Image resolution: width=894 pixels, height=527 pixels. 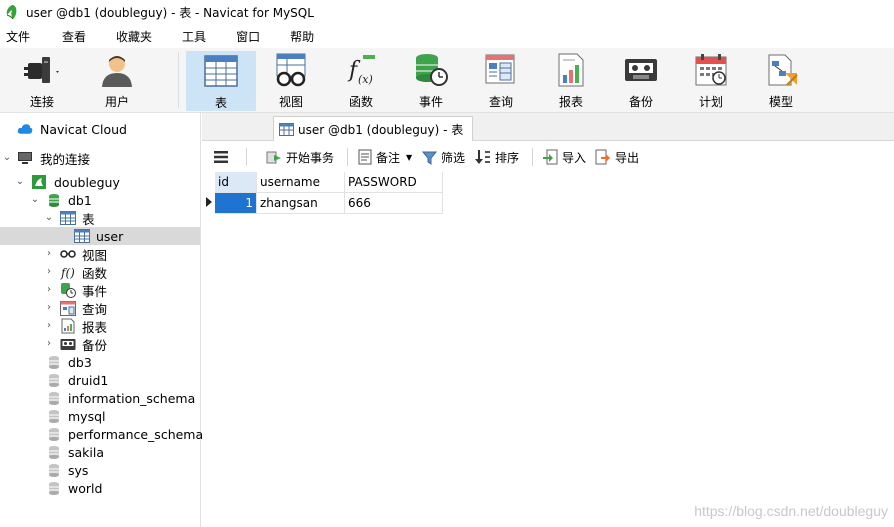 I want to click on filter-label: 筛选, so click(x=453, y=157).